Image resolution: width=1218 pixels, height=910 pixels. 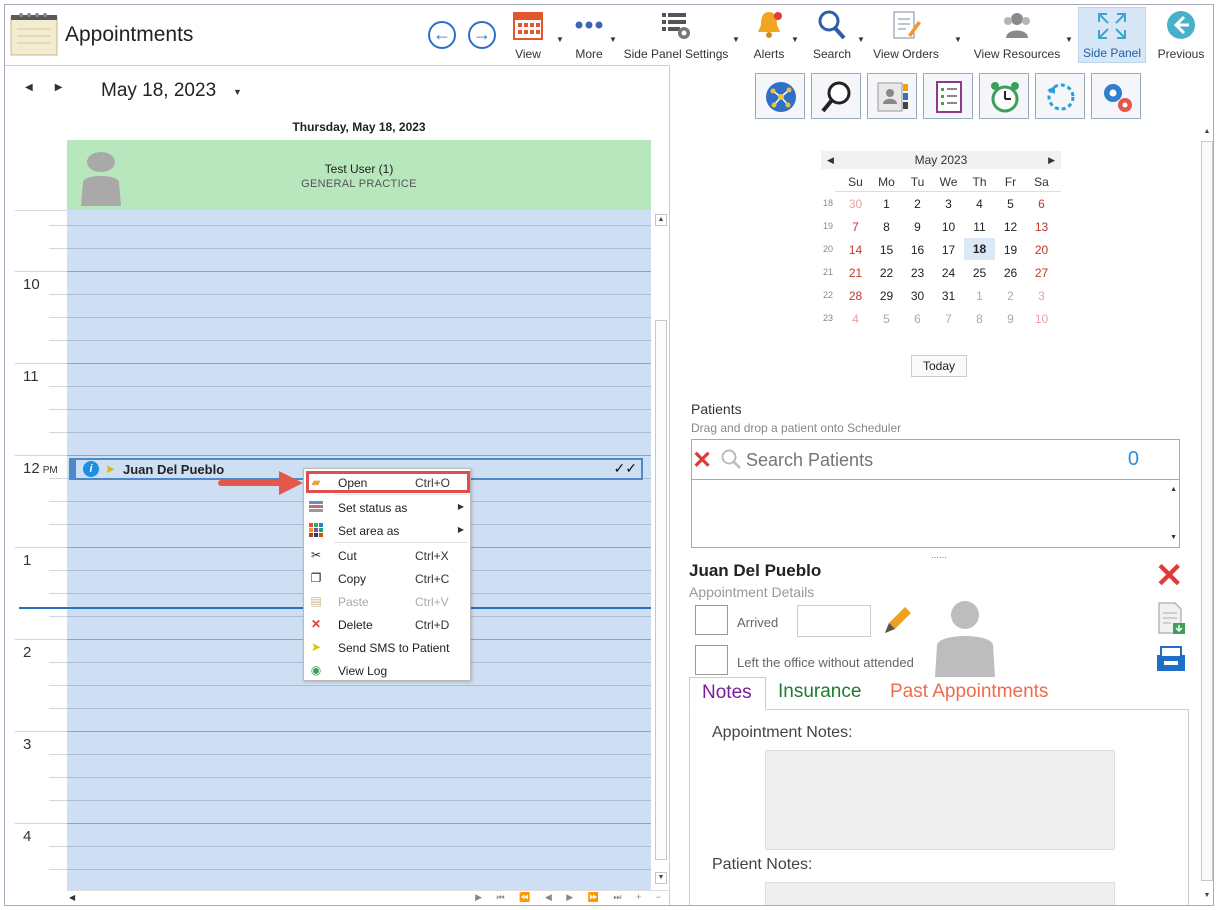 I want to click on refresh-button, so click(x=1060, y=96).